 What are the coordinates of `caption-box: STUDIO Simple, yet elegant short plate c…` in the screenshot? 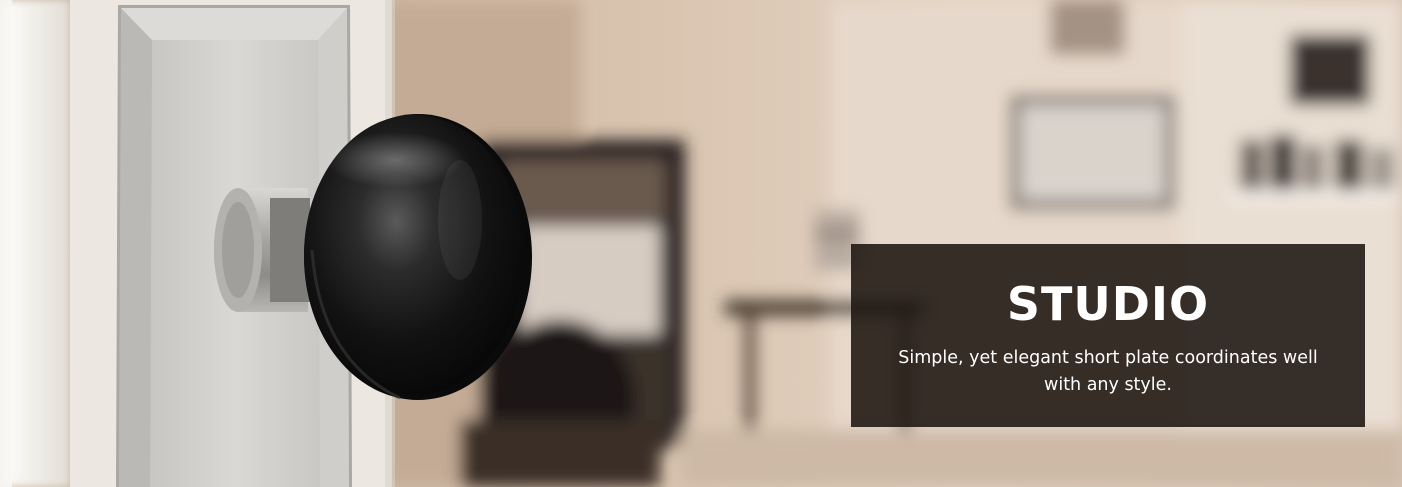 It's located at (1108, 335).